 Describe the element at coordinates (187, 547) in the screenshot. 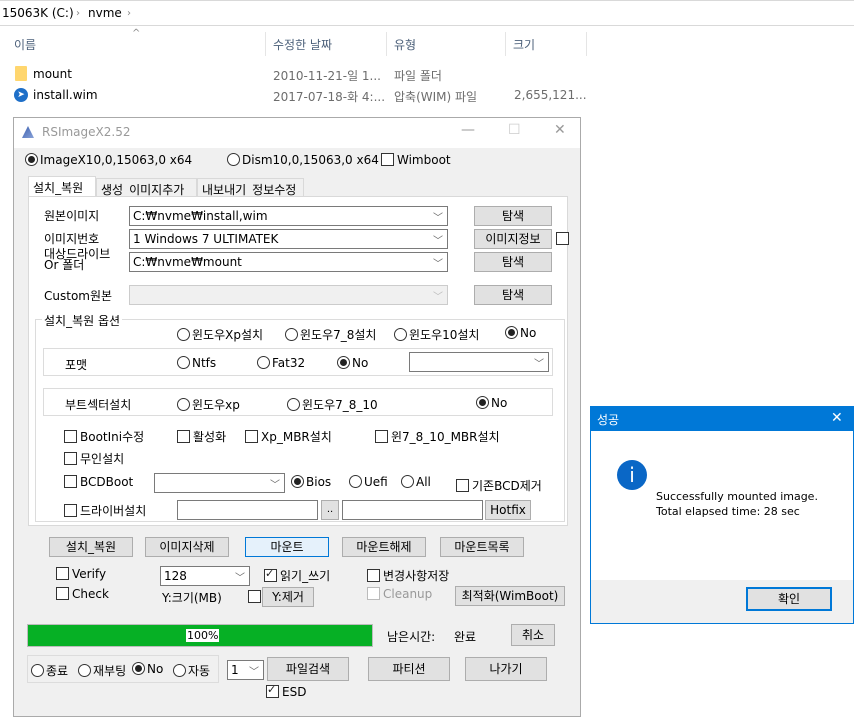

I see `delete-image-button: 이미지삭제` at that location.